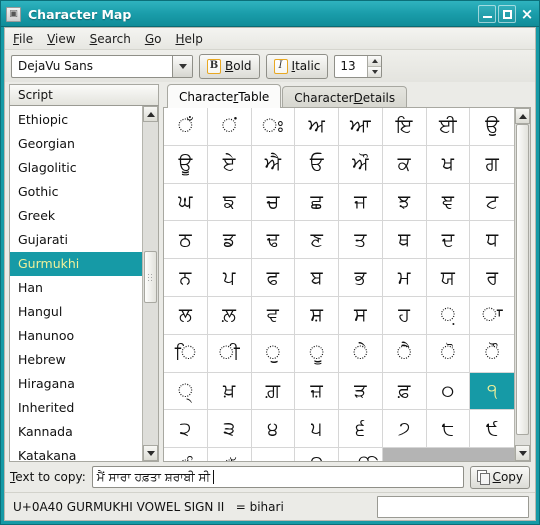 The height and width of the screenshot is (525, 540). I want to click on character-cell: ਤ, so click(361, 240).